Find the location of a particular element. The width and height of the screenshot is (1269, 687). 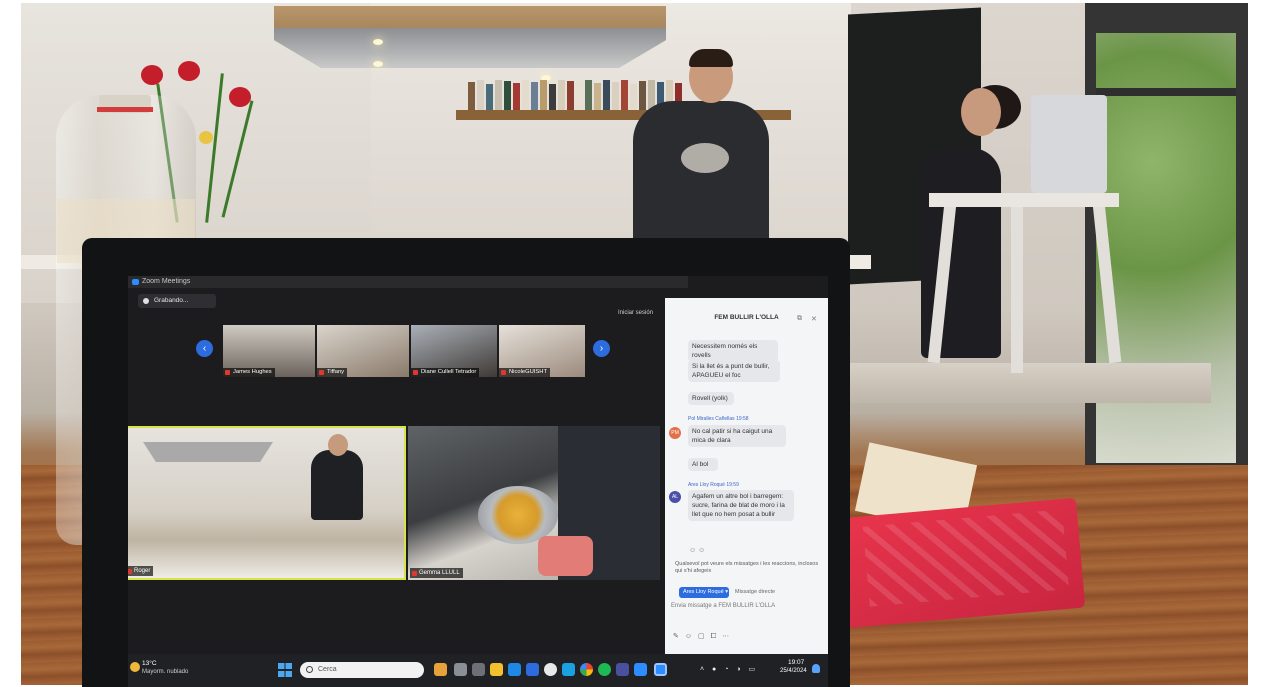

more-icon: ⋯ is located at coordinates (728, 636).